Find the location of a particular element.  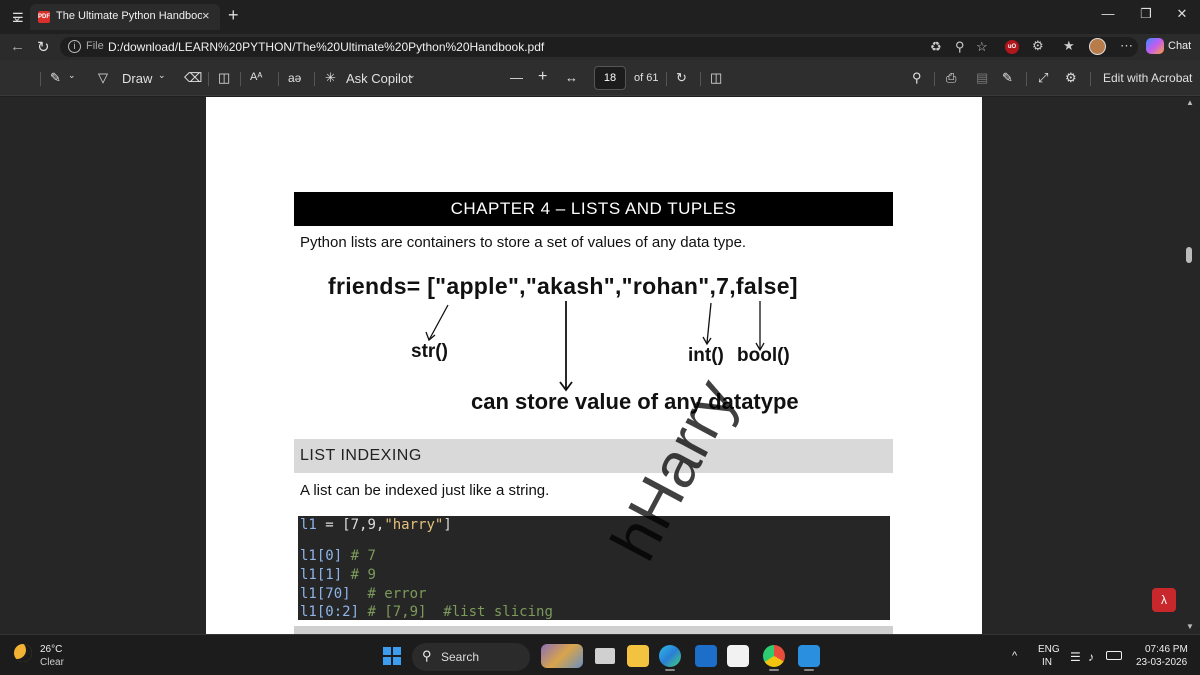

draw-icon: ▽ is located at coordinates (103, 78).